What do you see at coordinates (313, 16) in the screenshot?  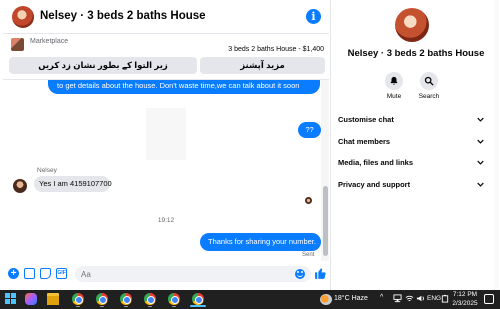 I see `info-icon: i` at bounding box center [313, 16].